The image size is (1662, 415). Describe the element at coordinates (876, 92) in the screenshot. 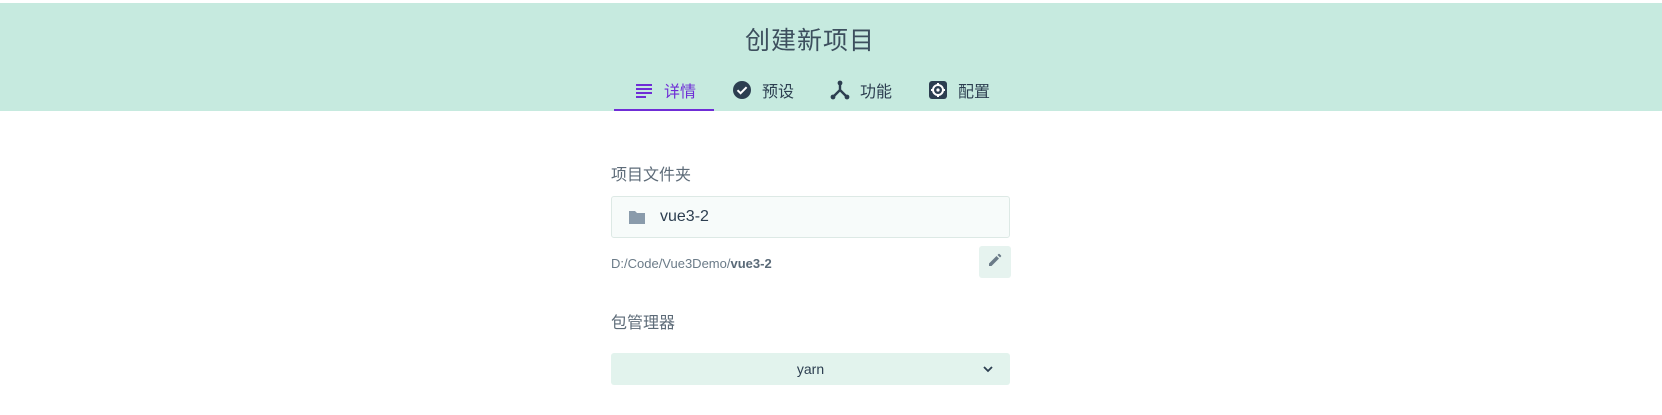

I see `tab-features-label: 功能` at that location.